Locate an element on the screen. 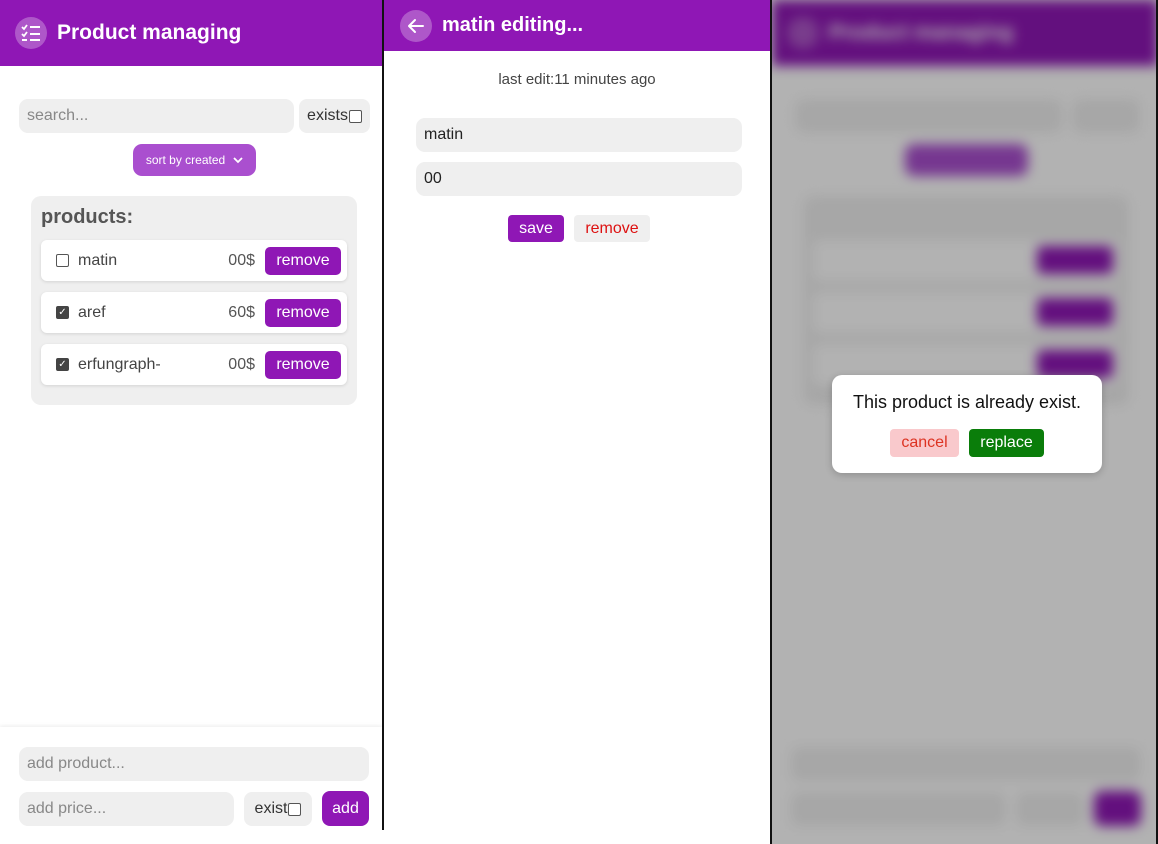 Image resolution: width=1158 pixels, height=844 pixels. exist-label: exist is located at coordinates (271, 808).